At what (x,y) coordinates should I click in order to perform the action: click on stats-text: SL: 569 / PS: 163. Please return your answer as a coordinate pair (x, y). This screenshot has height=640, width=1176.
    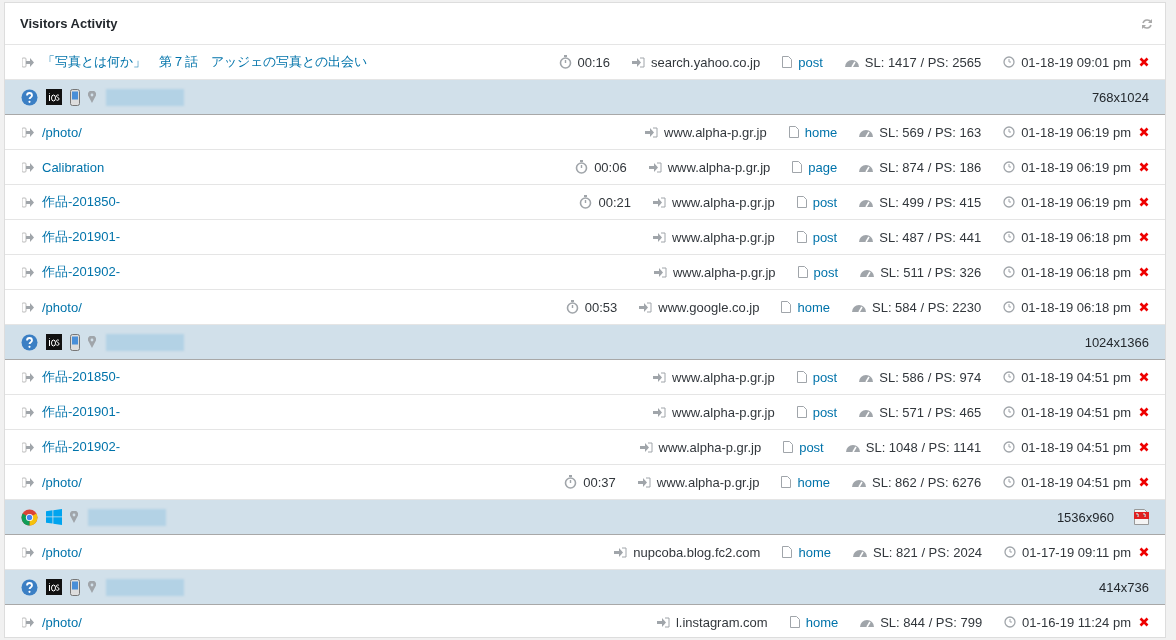
    Looking at the image, I should click on (930, 132).